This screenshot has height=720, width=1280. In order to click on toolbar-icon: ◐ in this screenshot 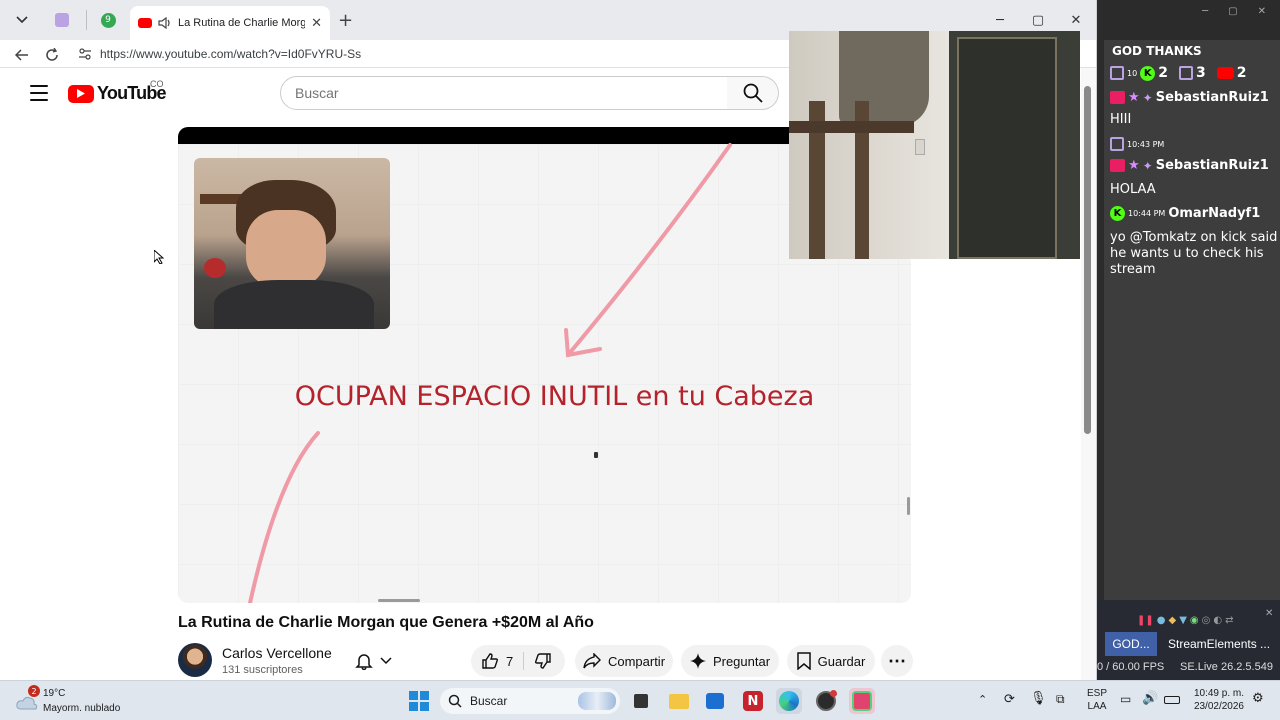, I will do `click(1217, 620)`.